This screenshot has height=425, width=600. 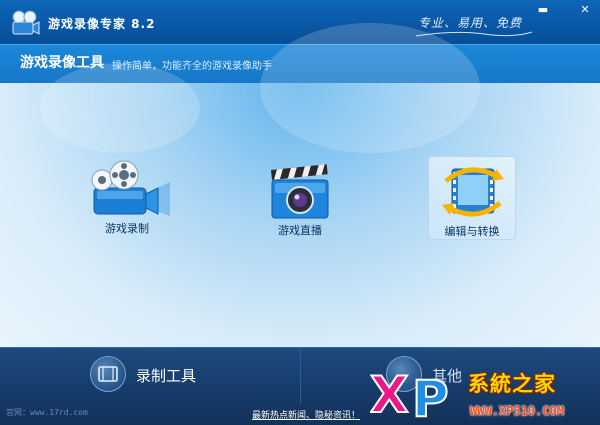 I want to click on clapperboard-camera-icon, so click(x=299, y=191).